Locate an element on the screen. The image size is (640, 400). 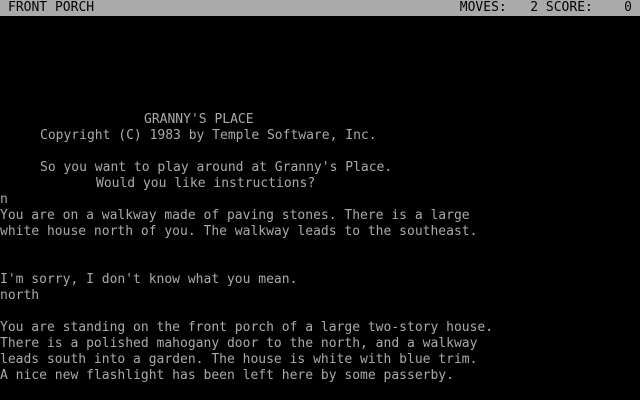
status-counters: MOVES: 2 SCORE: 0 is located at coordinates (546, 8).